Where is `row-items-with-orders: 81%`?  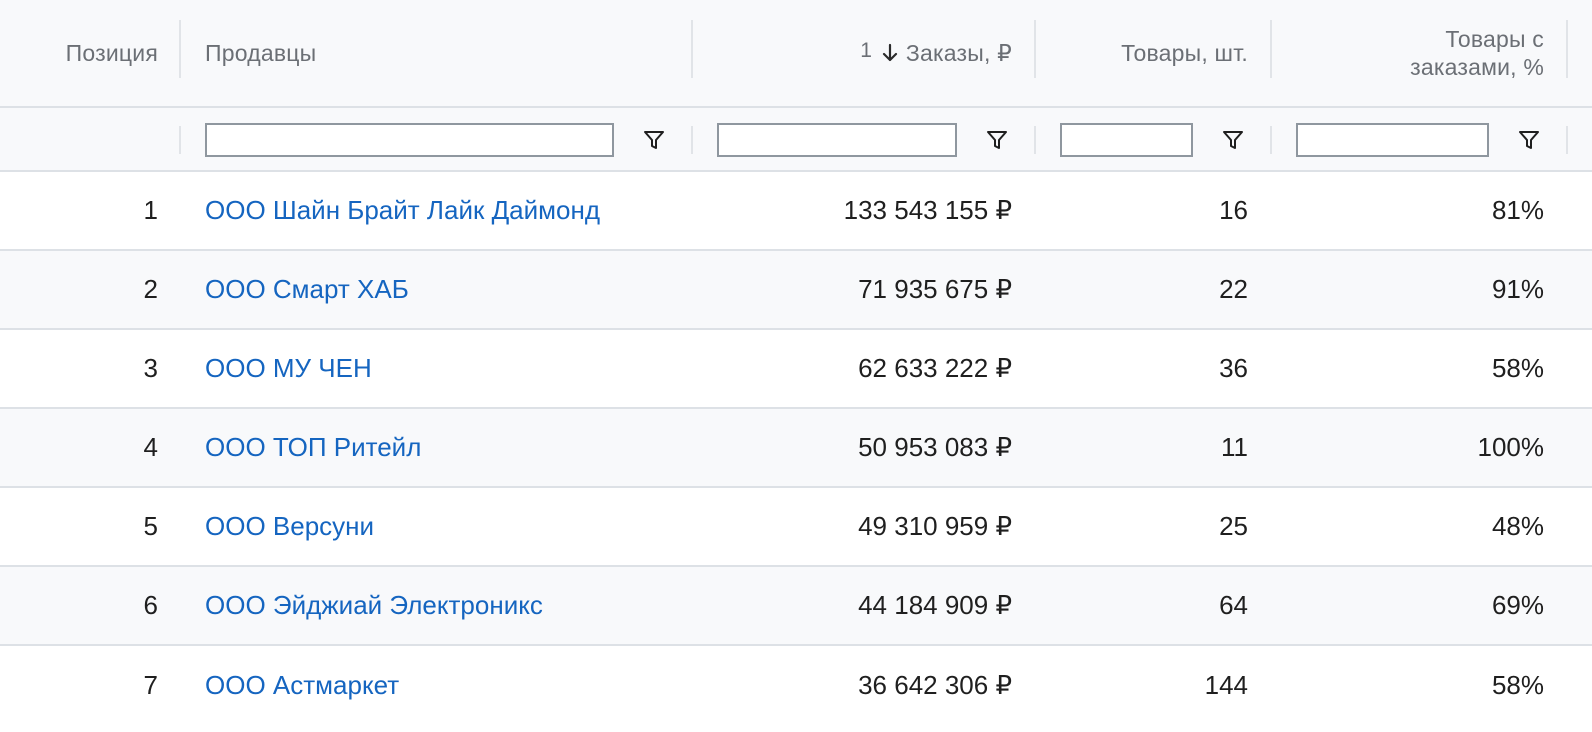
row-items-with-orders: 81% is located at coordinates (1517, 210).